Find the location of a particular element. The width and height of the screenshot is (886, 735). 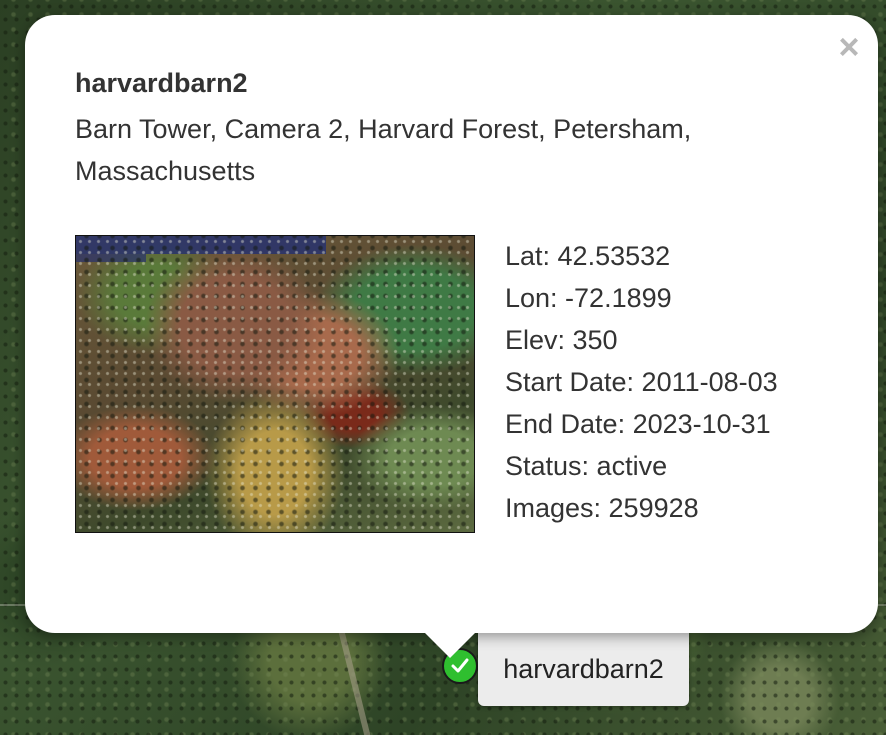

popup-tip is located at coordinates (450, 645).